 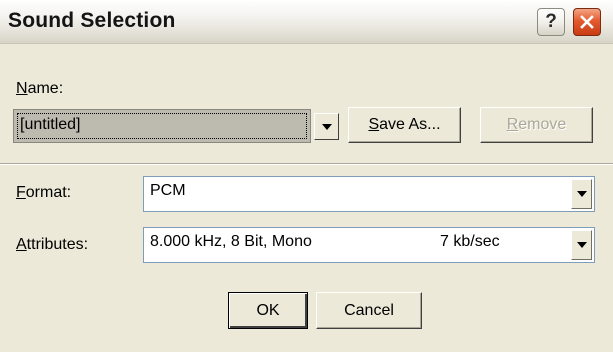 I want to click on help-button: ?, so click(x=551, y=22).